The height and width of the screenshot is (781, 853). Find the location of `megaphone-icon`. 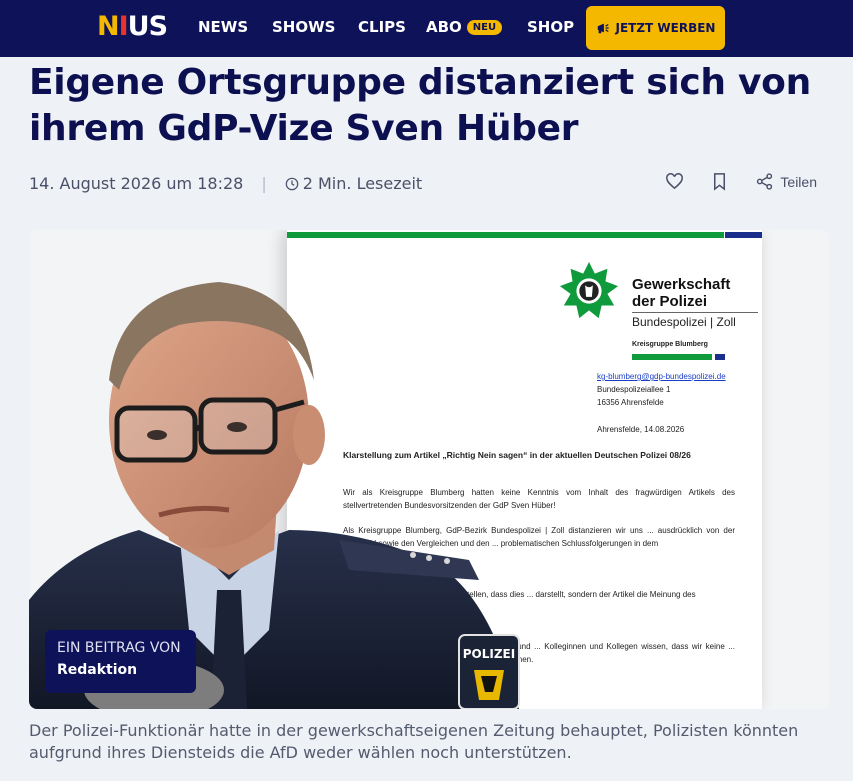

megaphone-icon is located at coordinates (603, 28).